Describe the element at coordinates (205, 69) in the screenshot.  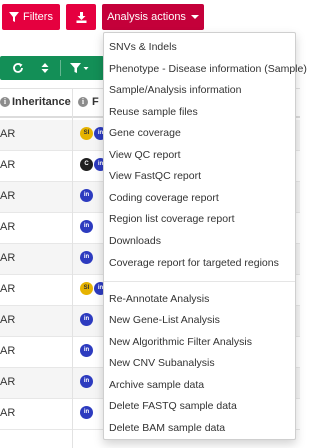
I see `menu-item-phenotype: Phenotype - Disease information (Sample)` at that location.